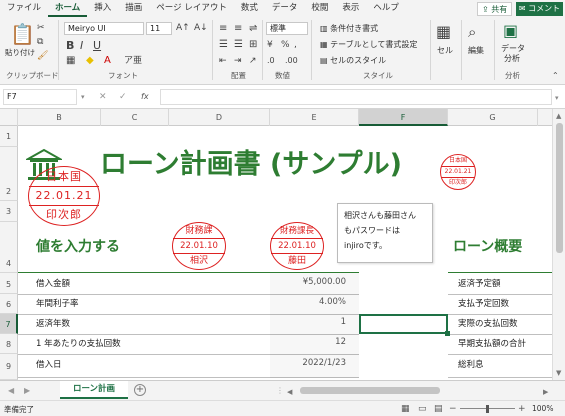 Image resolution: width=565 pixels, height=416 pixels. What do you see at coordinates (97, 46) in the screenshot?
I see `underline-icon: U` at bounding box center [97, 46].